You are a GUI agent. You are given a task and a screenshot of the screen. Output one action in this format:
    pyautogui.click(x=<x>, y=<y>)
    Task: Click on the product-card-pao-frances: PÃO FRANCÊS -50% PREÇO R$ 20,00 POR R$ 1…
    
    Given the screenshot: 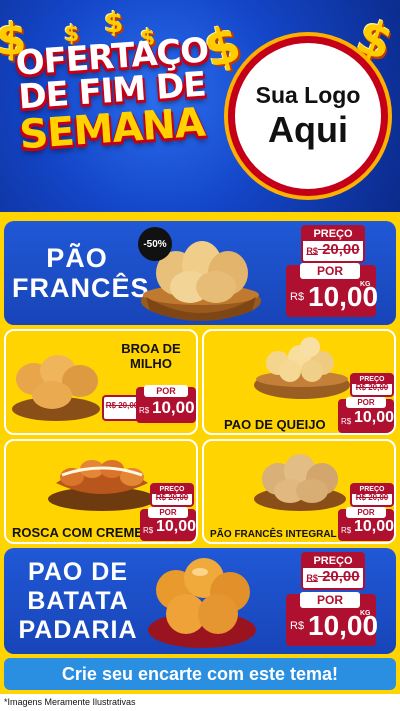 What is the action you would take?
    pyautogui.click(x=200, y=273)
    